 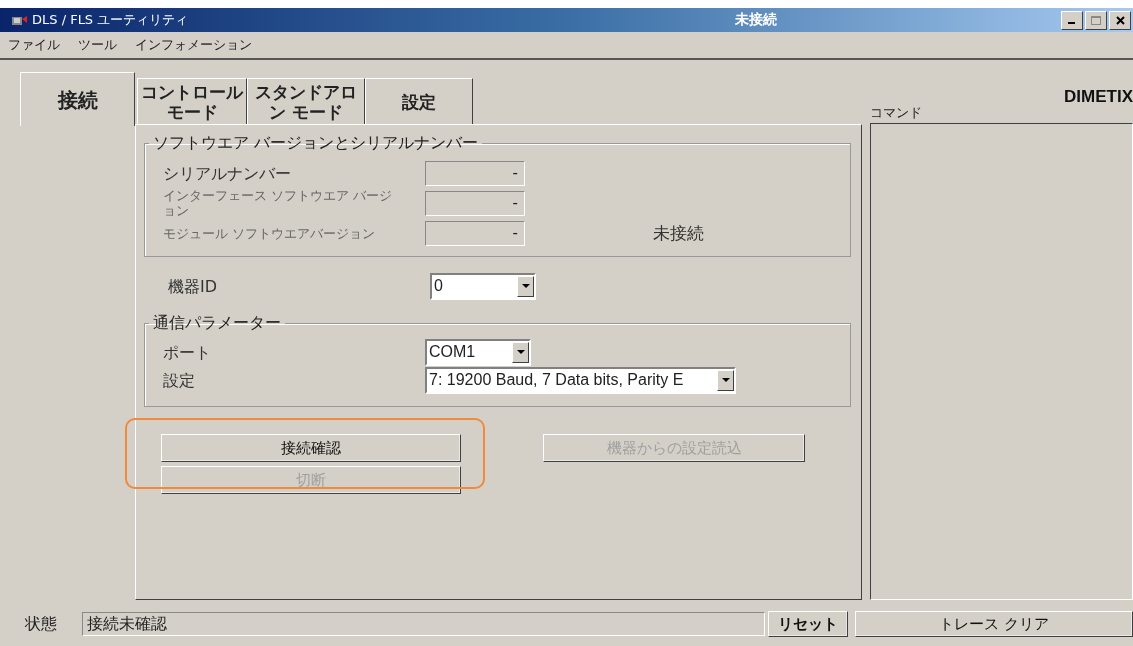 What do you see at coordinates (994, 624) in the screenshot?
I see `trace-clear-button: トレース クリア` at bounding box center [994, 624].